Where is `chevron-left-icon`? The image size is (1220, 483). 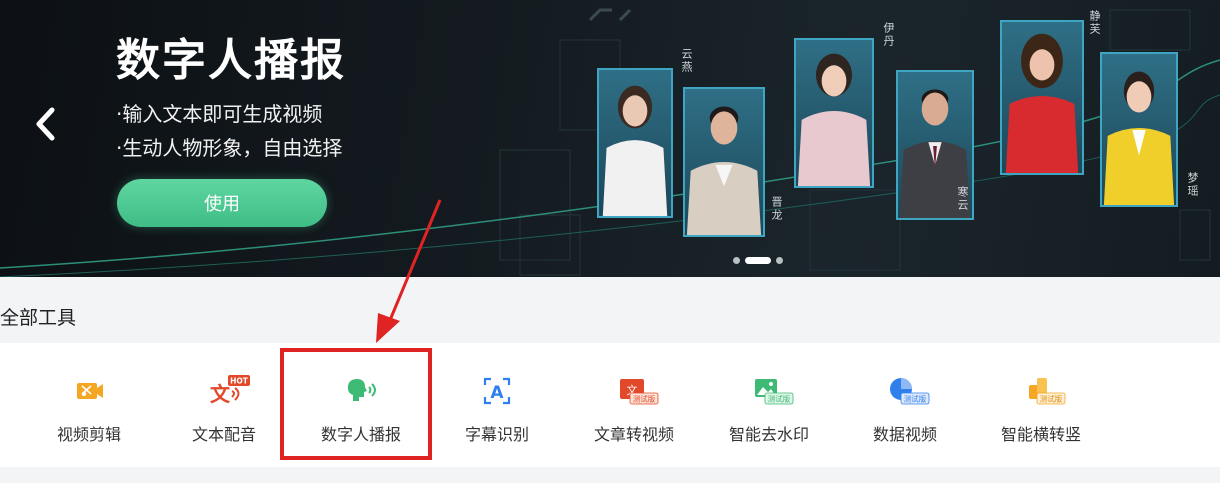 chevron-left-icon is located at coordinates (45, 124).